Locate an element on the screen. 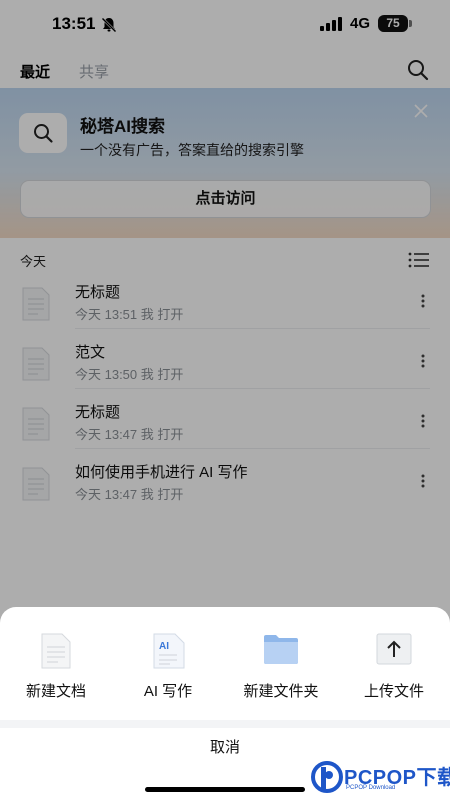 The height and width of the screenshot is (800, 450). new-folder-button: 新建文件夹 is located at coordinates (281, 662).